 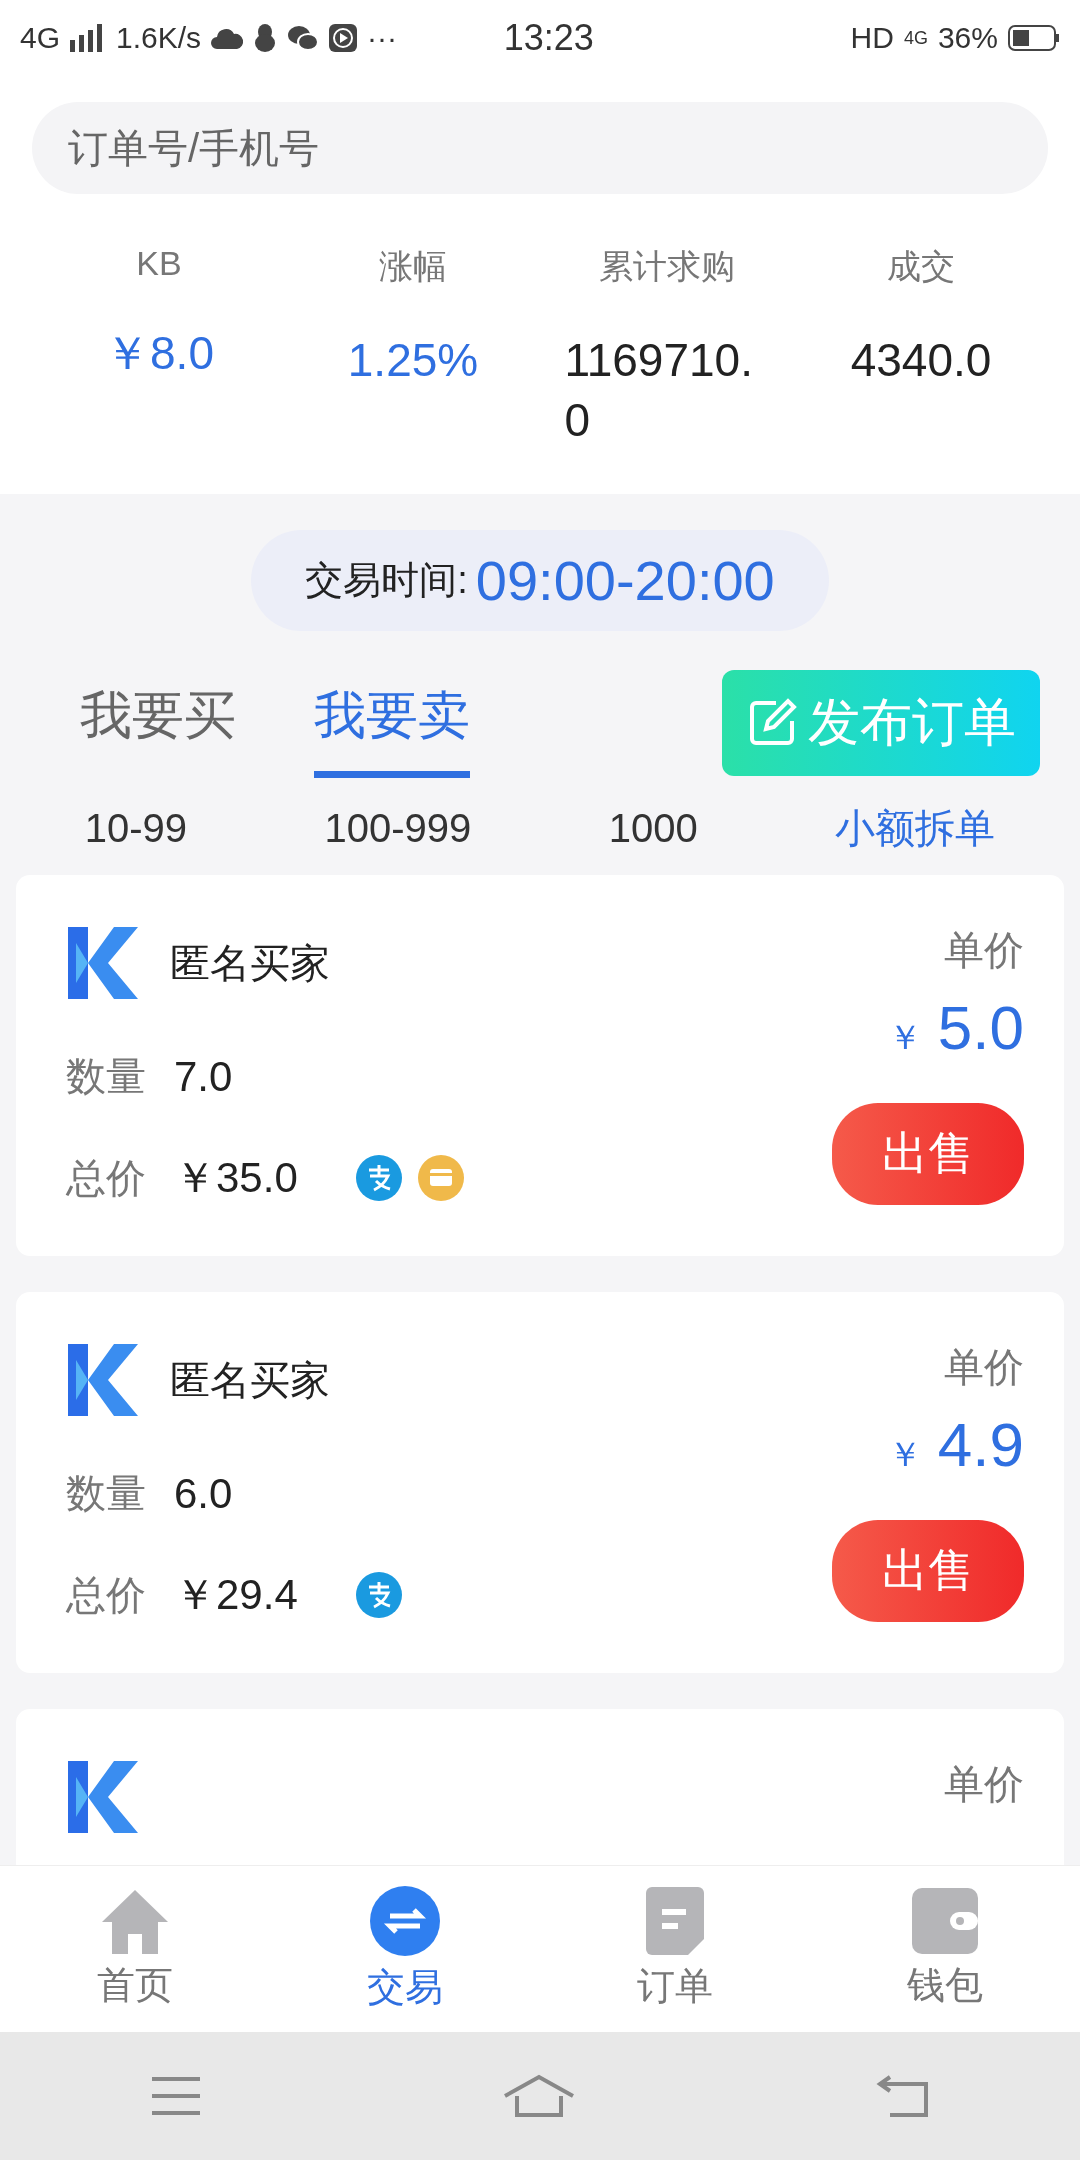 I want to click on nav-tab: 订单, so click(x=675, y=1949).